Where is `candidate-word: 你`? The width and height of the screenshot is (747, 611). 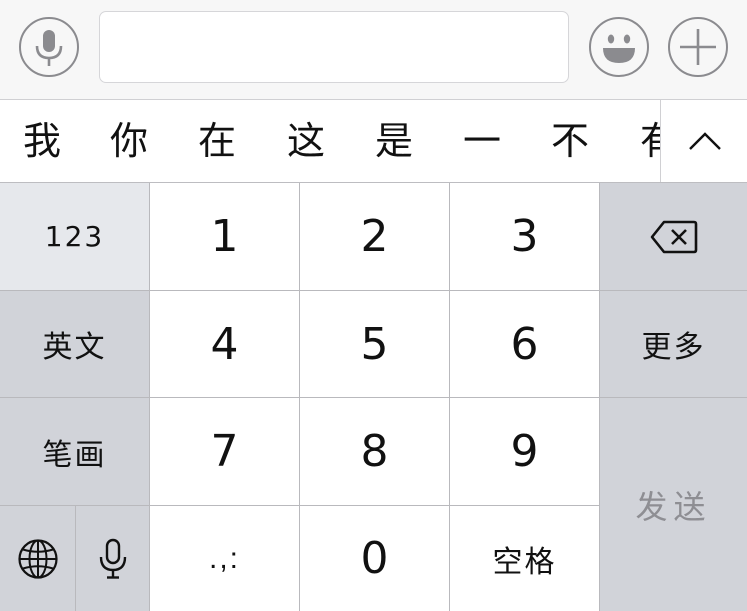 candidate-word: 你 is located at coordinates (129, 141).